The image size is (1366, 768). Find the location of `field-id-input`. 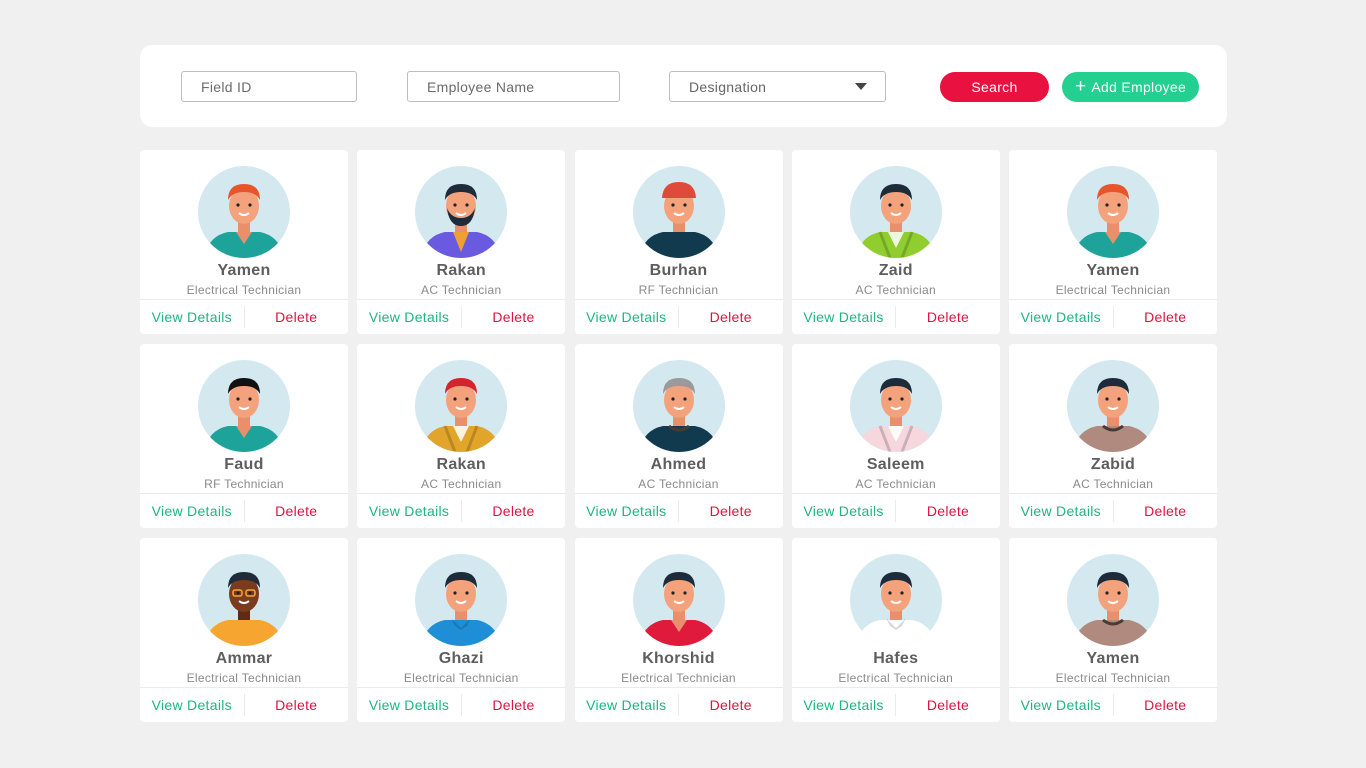

field-id-input is located at coordinates (269, 86).